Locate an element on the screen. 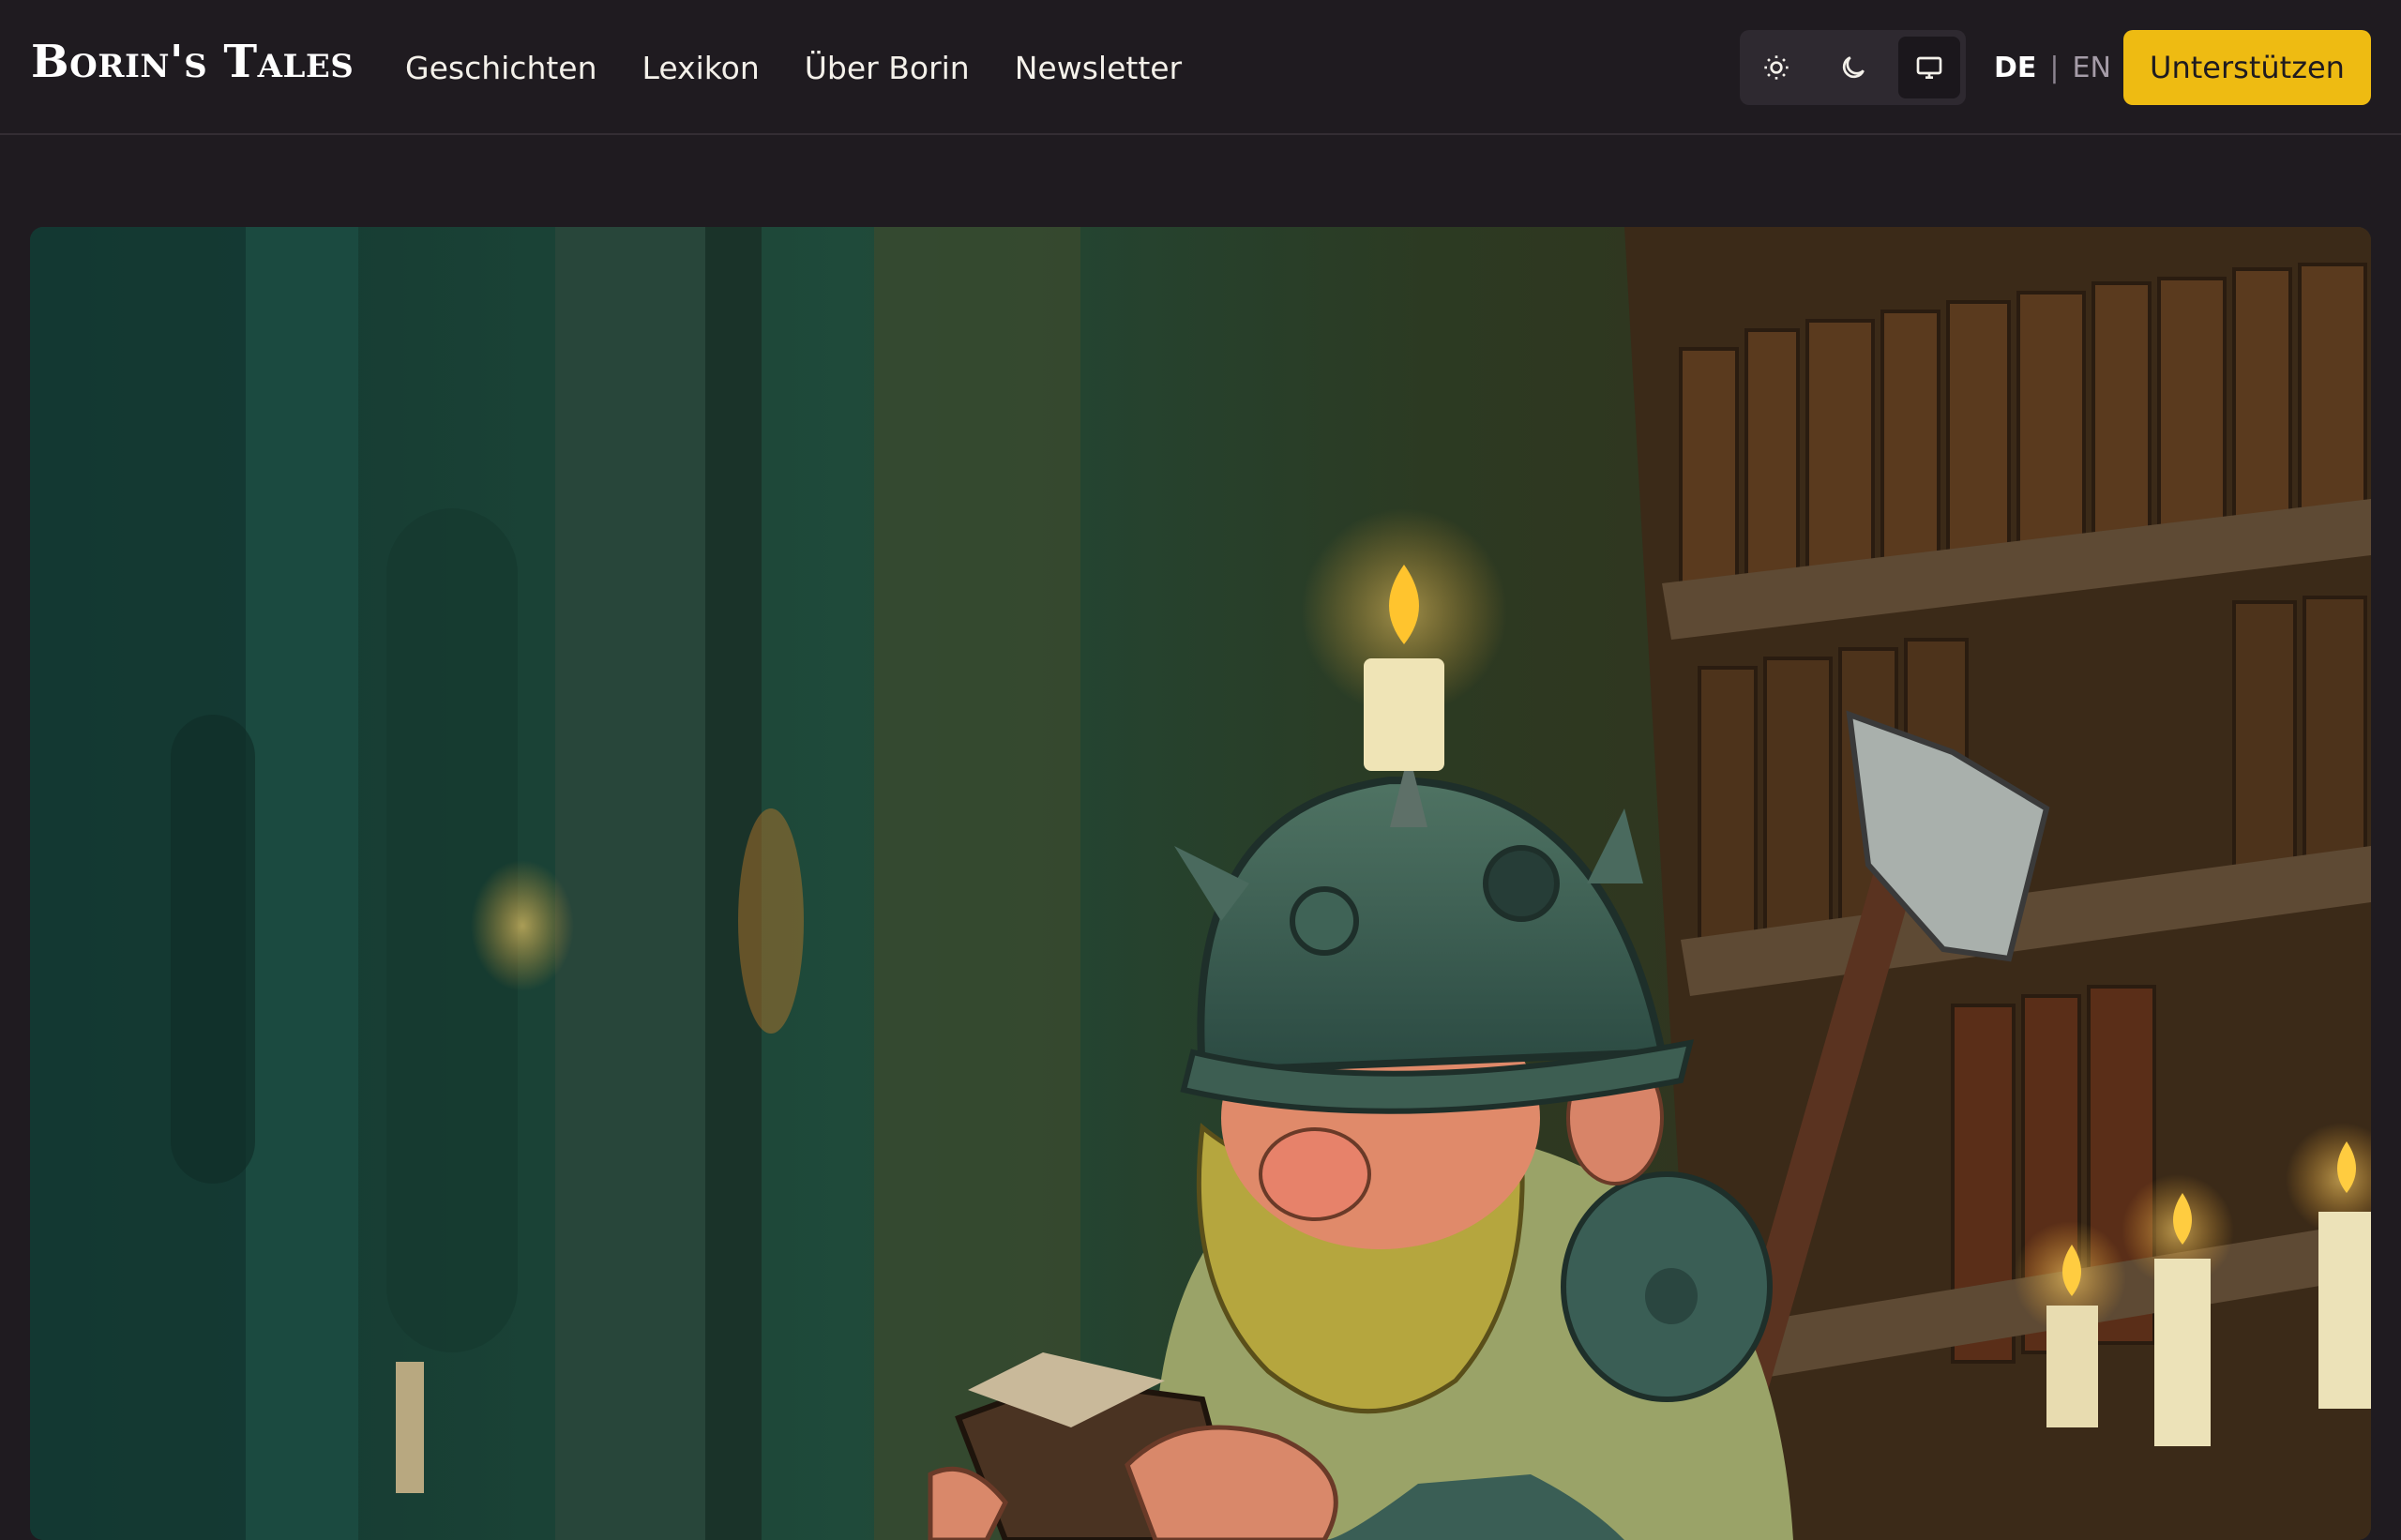  theme-light-button is located at coordinates (1776, 67).